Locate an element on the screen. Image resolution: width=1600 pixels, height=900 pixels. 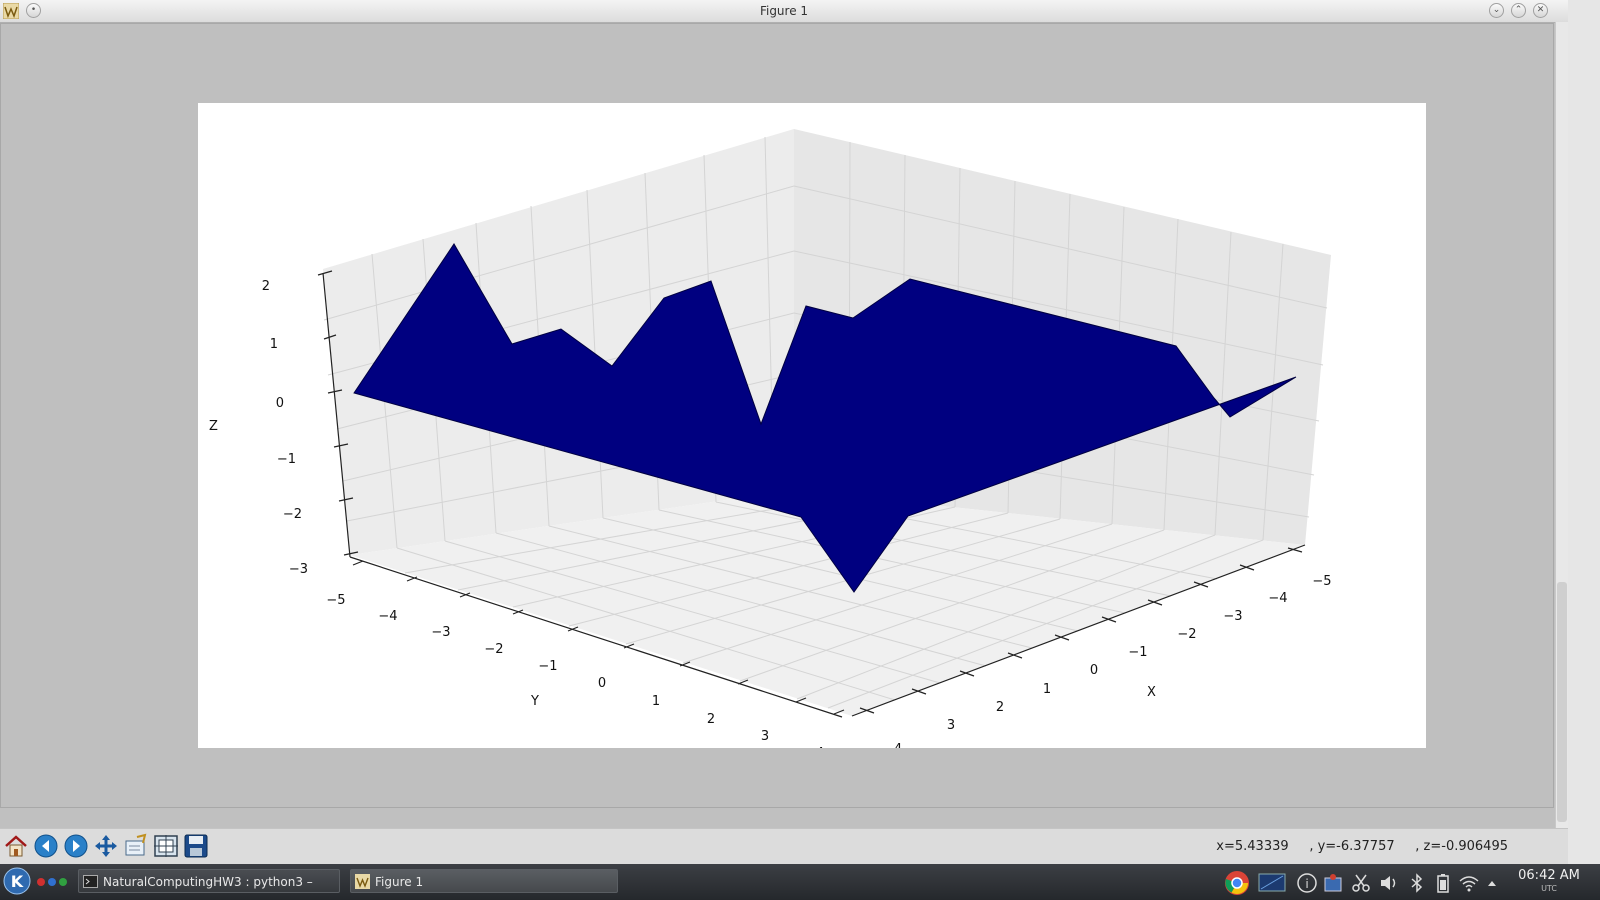
activity-dots-icon is located at coordinates (53, 882).